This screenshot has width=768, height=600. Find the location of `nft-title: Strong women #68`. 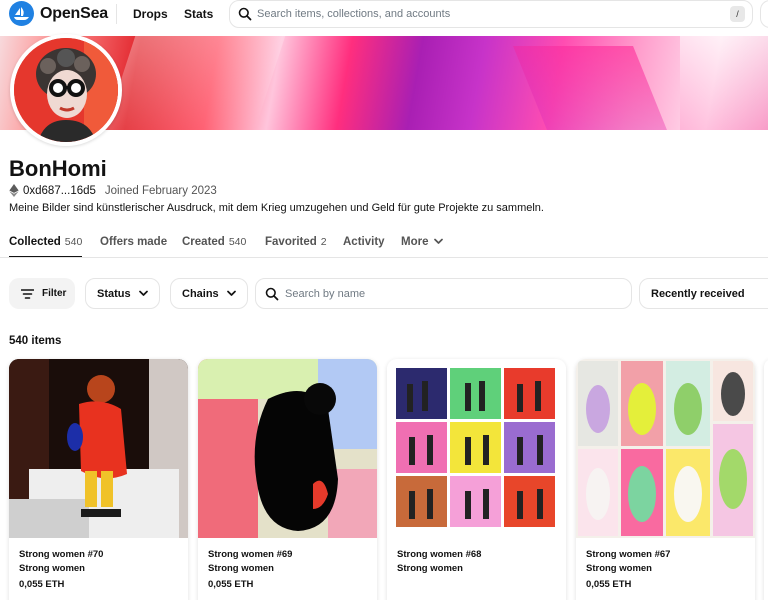

nft-title: Strong women #68 is located at coordinates (439, 554).